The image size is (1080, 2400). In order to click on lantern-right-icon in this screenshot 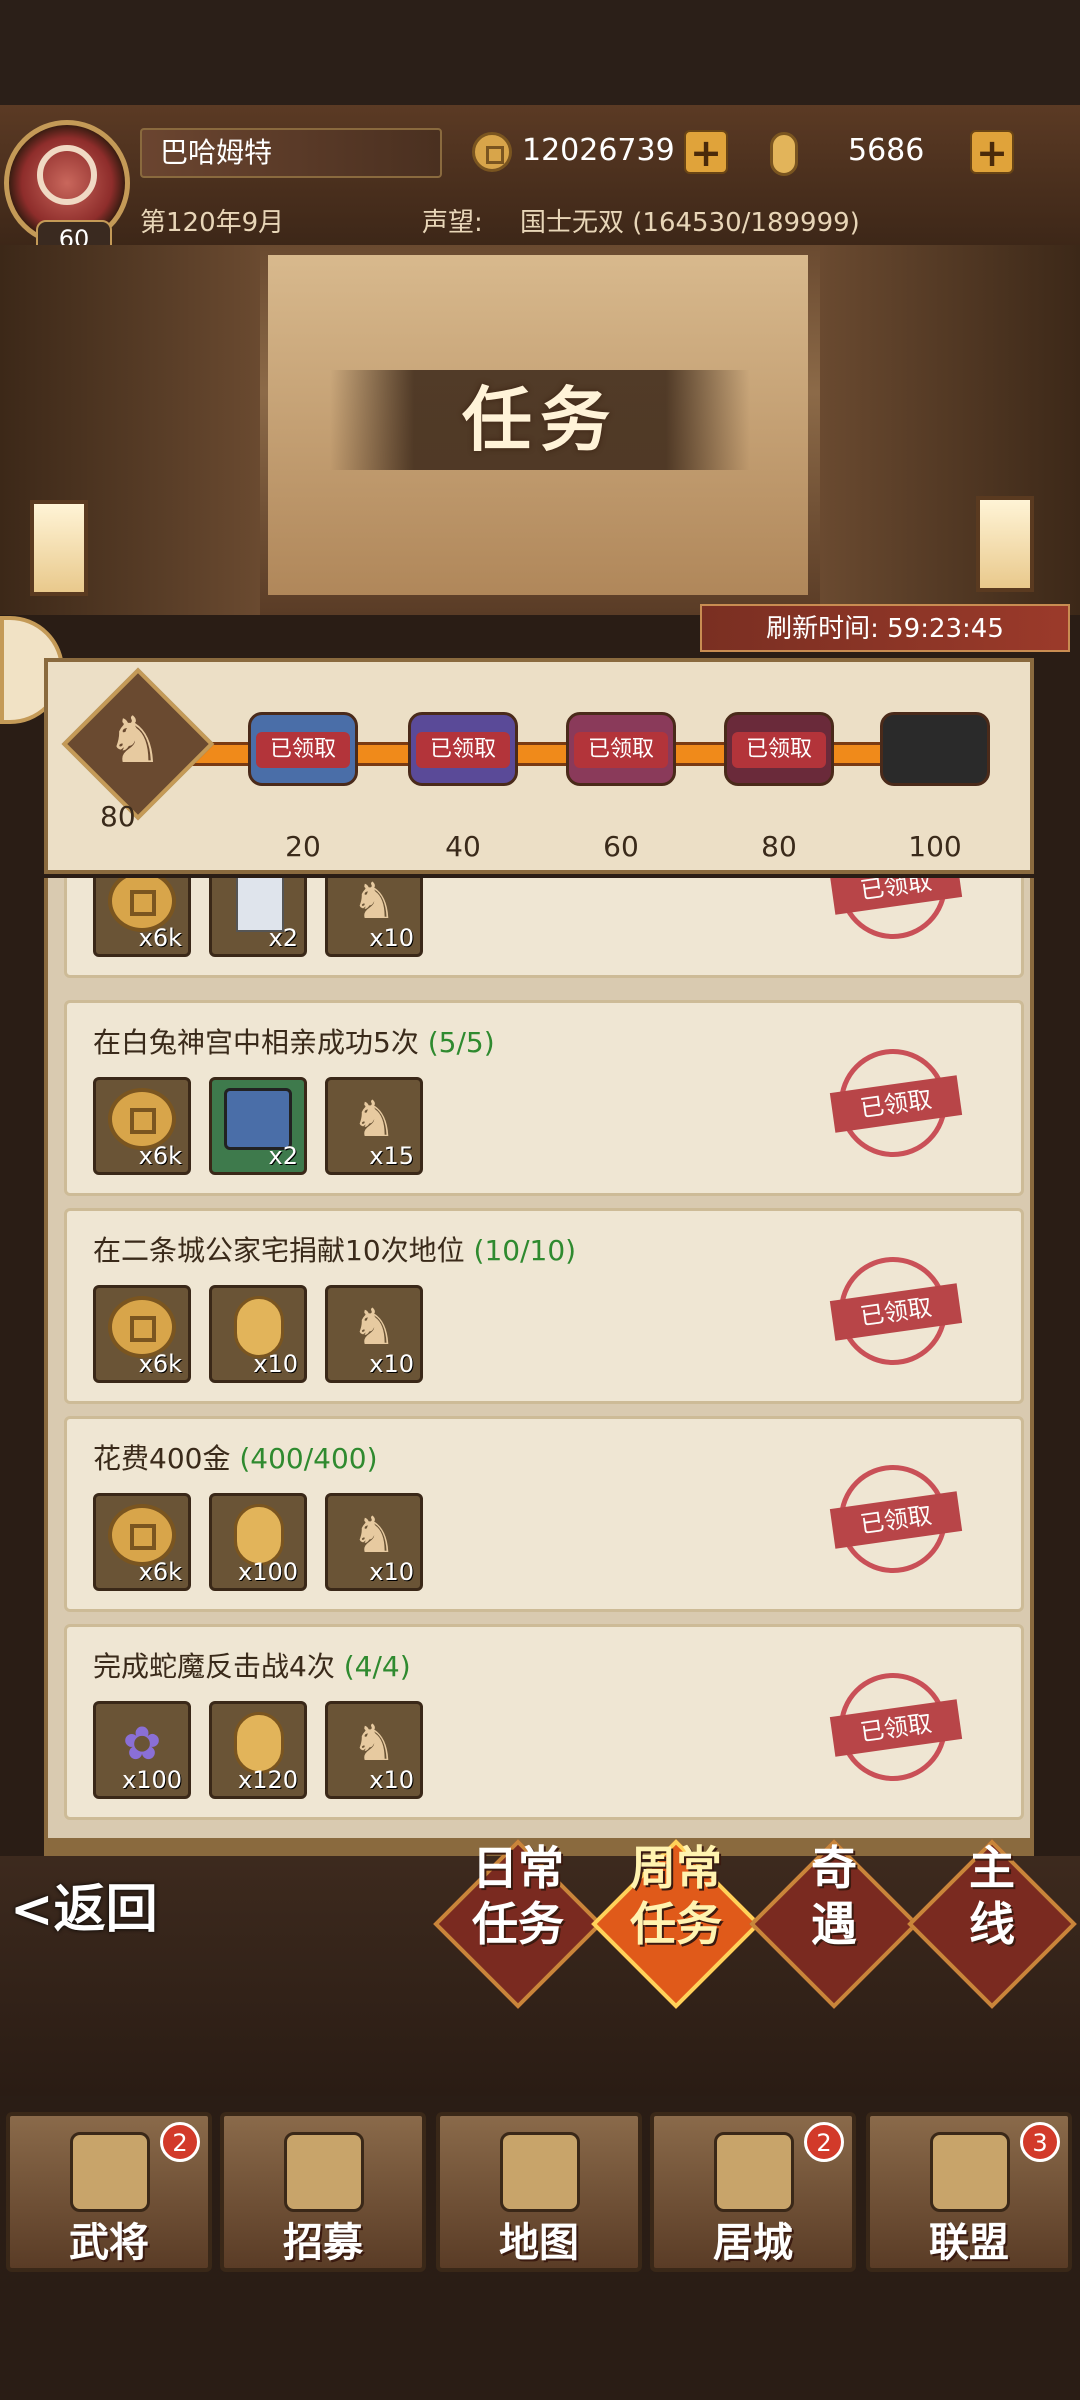, I will do `click(1005, 544)`.